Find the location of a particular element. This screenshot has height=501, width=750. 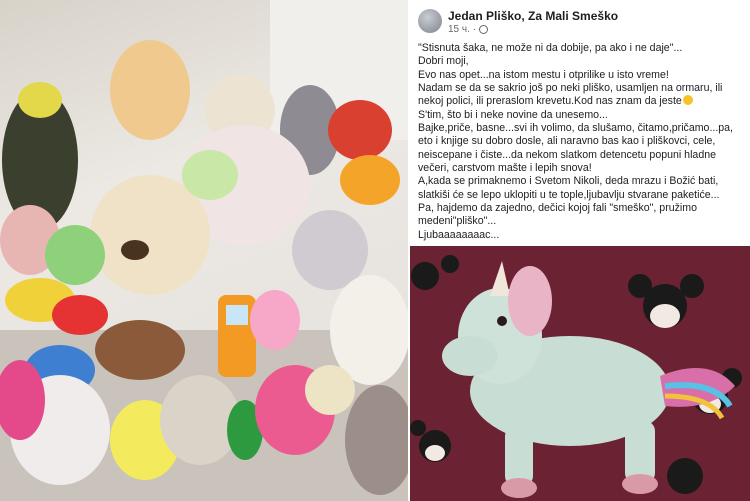

post-author: Jedan Pliško, Za Mali Smeško is located at coordinates (533, 16).